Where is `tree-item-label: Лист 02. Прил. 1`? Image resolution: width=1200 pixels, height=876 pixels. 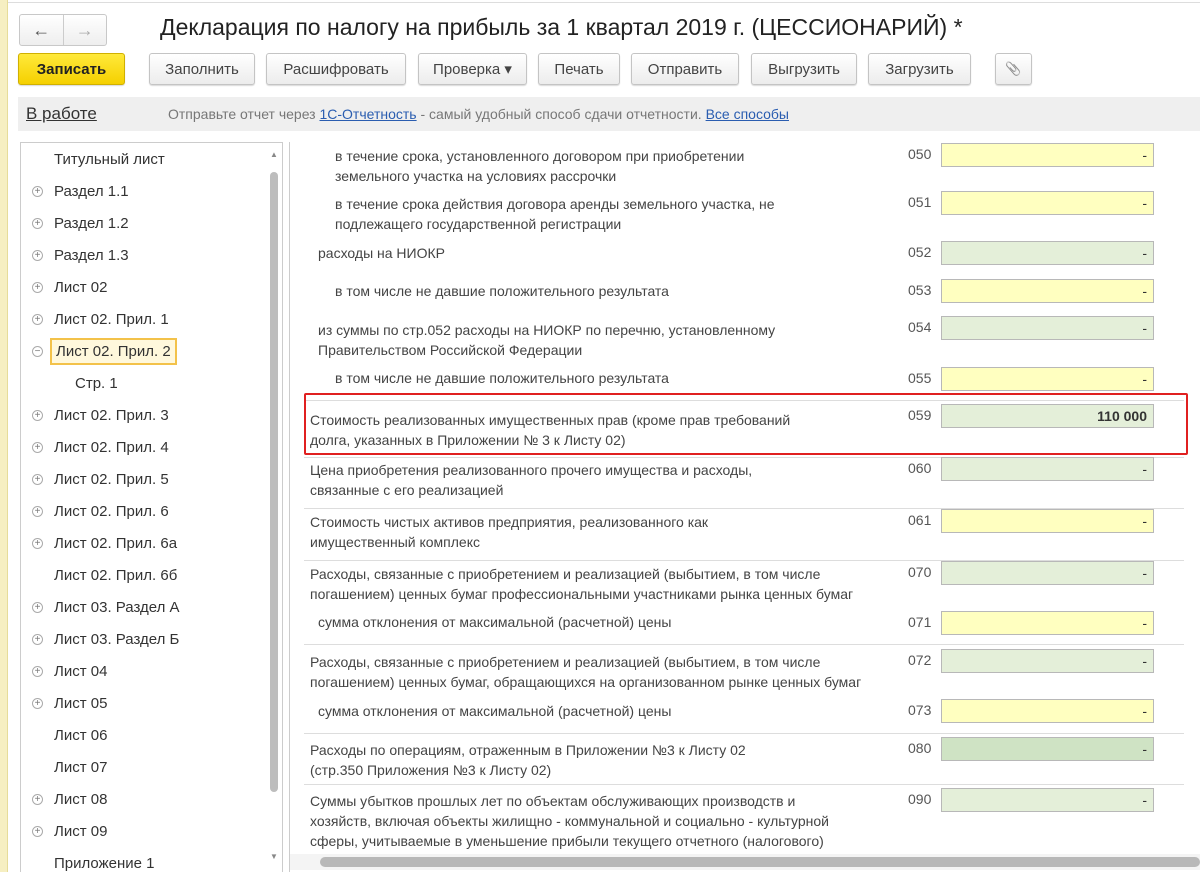 tree-item-label: Лист 02. Прил. 1 is located at coordinates (111, 319).